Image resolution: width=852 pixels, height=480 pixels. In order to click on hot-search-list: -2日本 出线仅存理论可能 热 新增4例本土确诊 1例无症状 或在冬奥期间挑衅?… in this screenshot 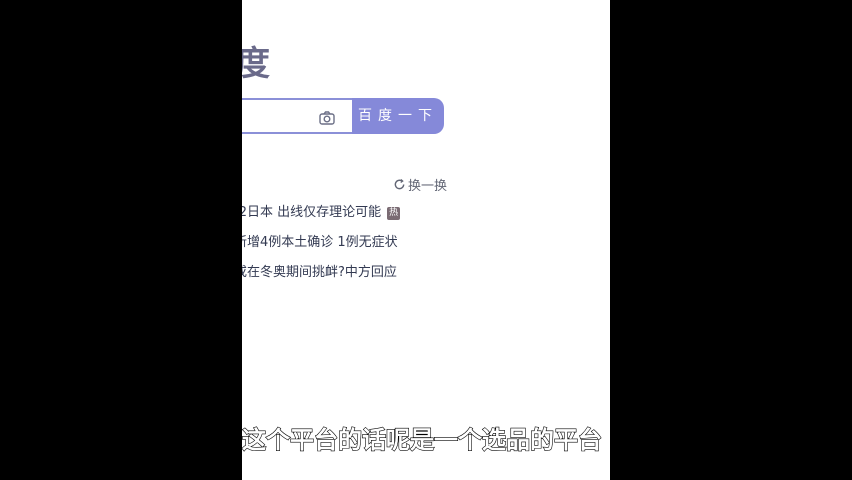, I will do `click(321, 243)`.